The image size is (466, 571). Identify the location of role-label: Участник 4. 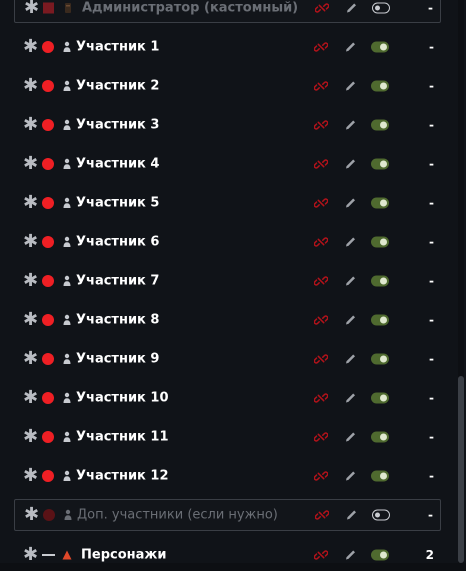
(118, 164).